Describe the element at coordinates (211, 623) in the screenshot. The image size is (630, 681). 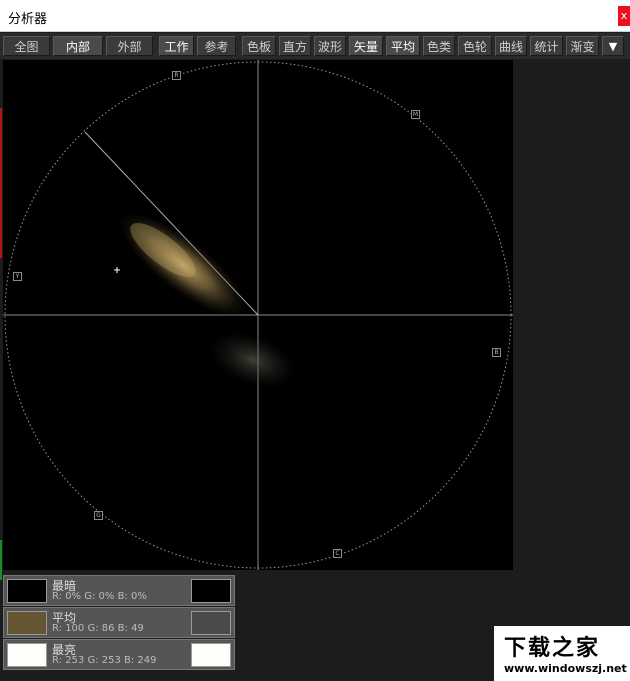
I see `average-swatch-right` at that location.